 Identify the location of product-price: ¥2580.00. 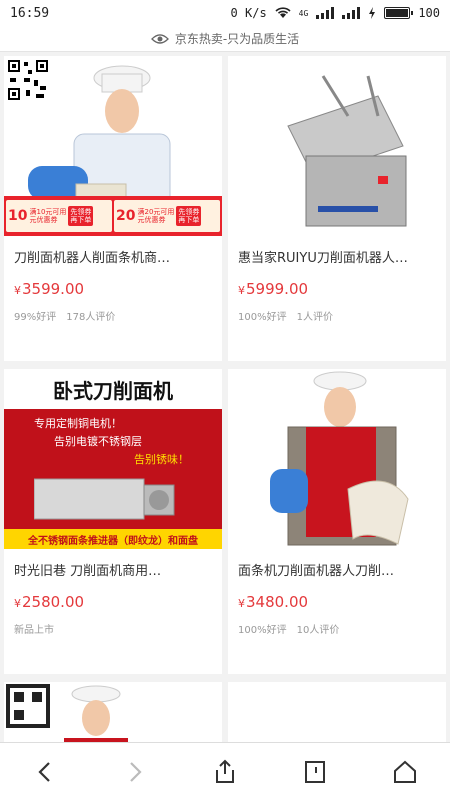
(49, 602).